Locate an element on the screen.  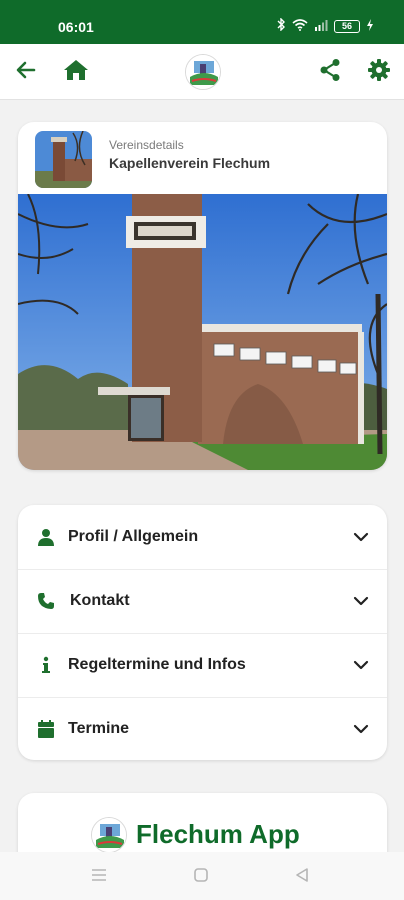
phone-icon is located at coordinates (46, 601).